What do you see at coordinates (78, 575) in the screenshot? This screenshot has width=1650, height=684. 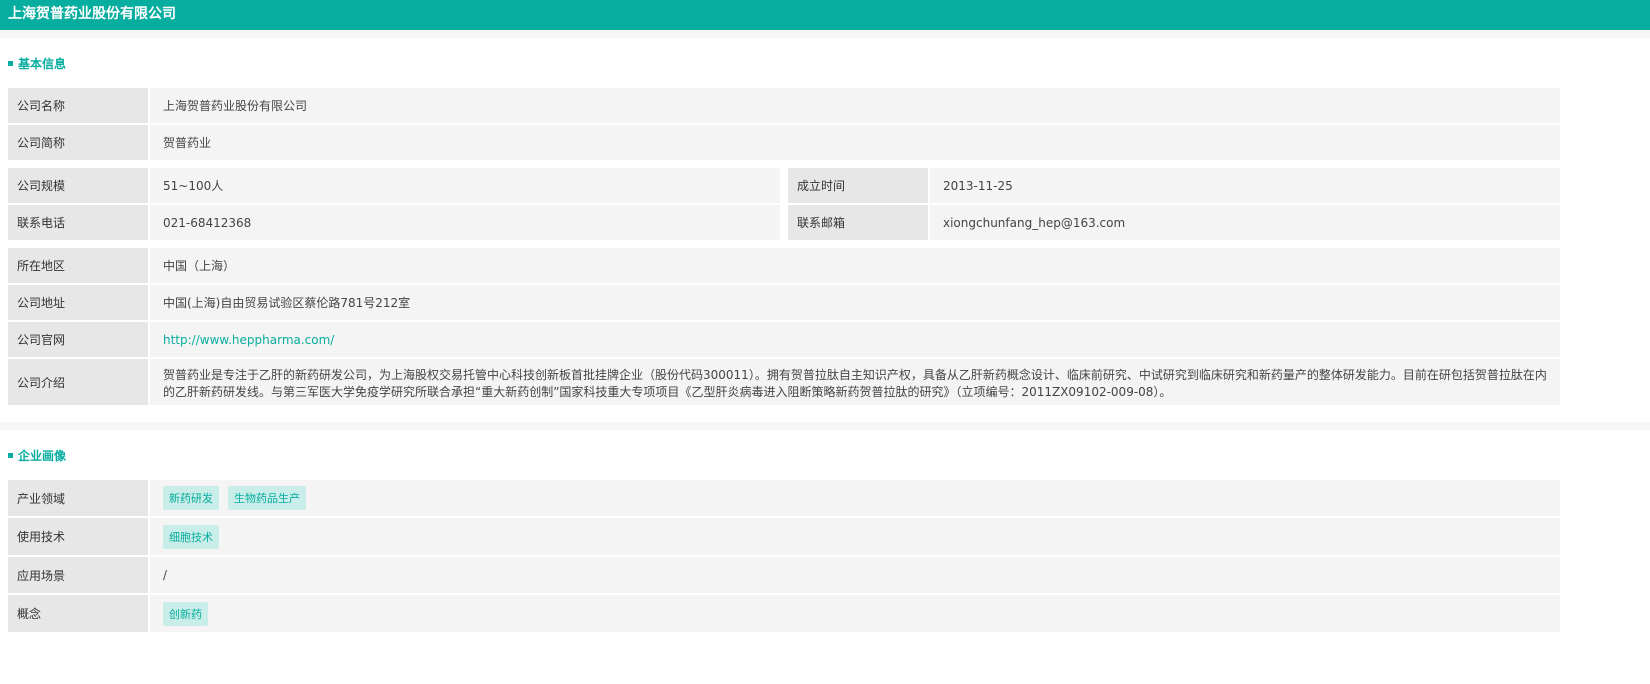 I see `label: 应用场景` at bounding box center [78, 575].